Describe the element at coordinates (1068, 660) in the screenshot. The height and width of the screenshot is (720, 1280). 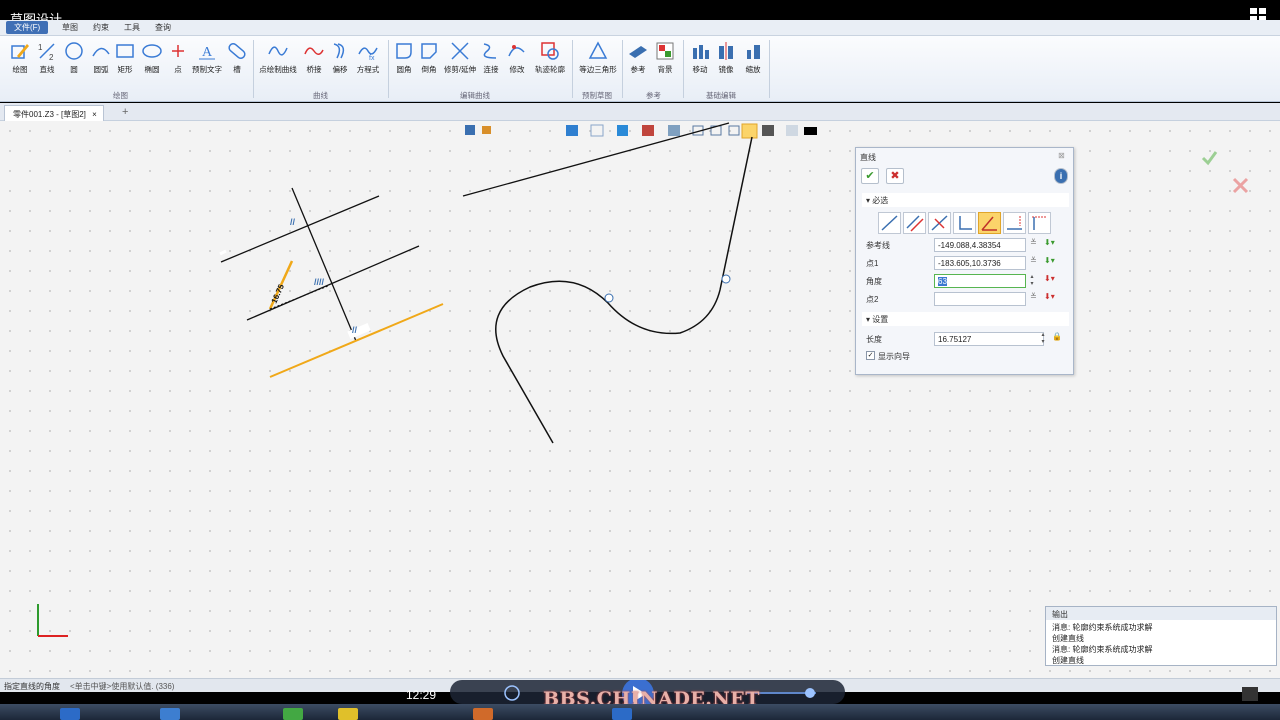
I see `output-line: 创建直线` at that location.